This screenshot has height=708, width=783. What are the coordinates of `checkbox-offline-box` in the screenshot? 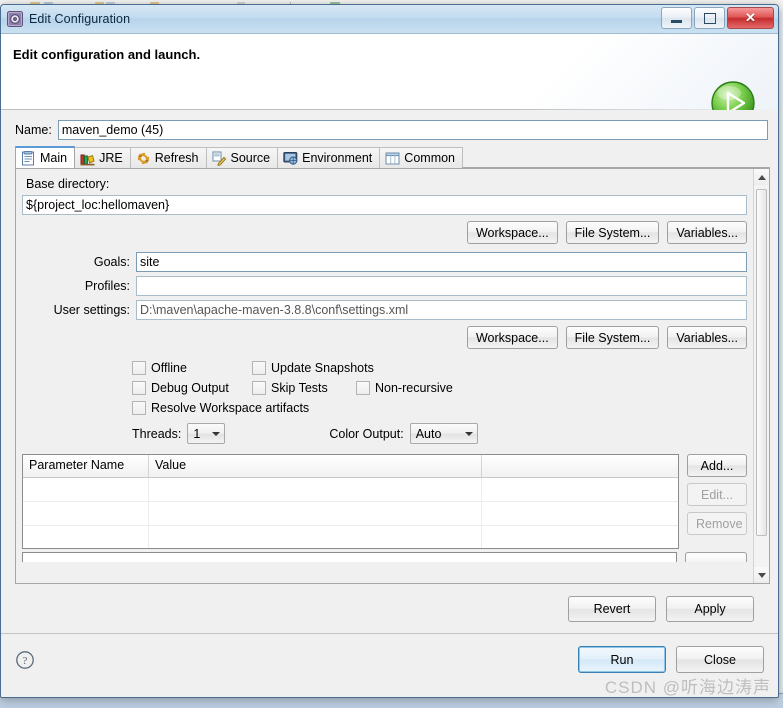 It's located at (139, 368).